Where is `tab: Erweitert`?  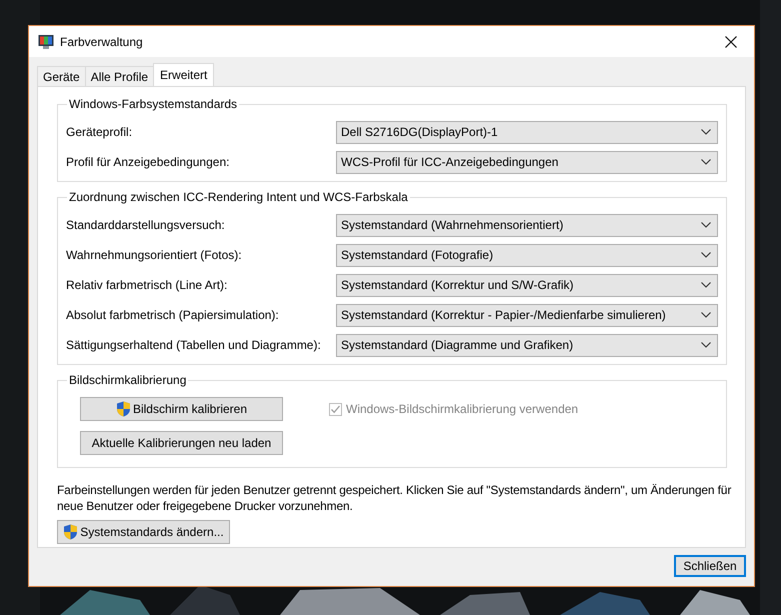
tab: Erweitert is located at coordinates (183, 74).